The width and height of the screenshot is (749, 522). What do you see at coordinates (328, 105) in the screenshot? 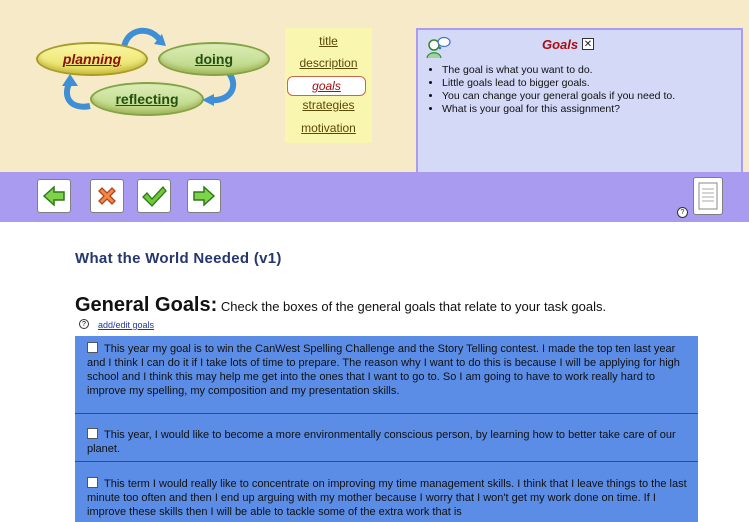
I see `menu-item-strategies: strategies` at bounding box center [328, 105].